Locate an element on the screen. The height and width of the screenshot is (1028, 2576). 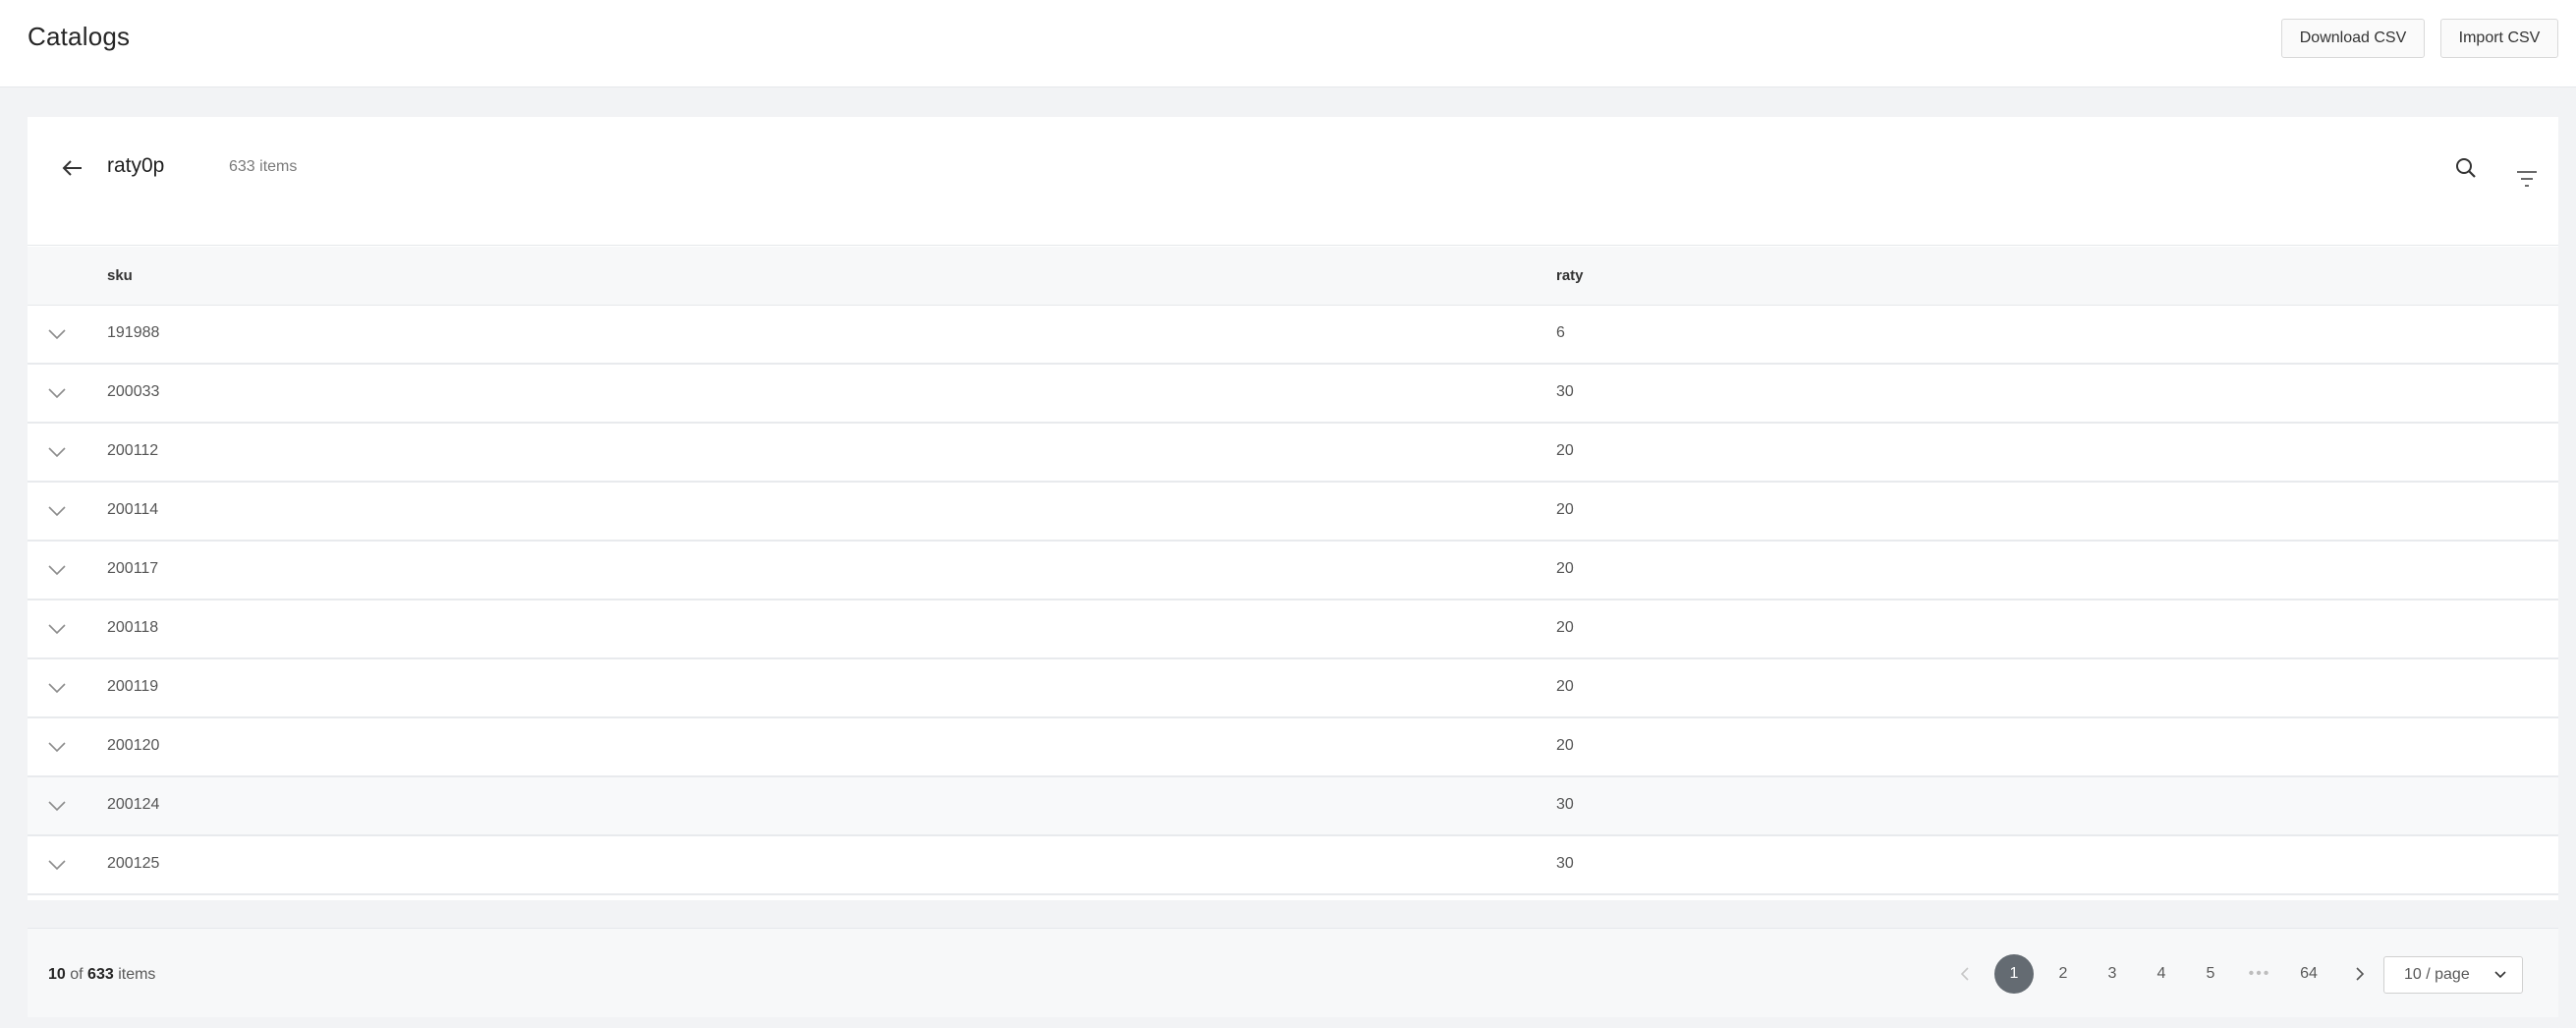
table-row: 200033 30 is located at coordinates (1293, 394).